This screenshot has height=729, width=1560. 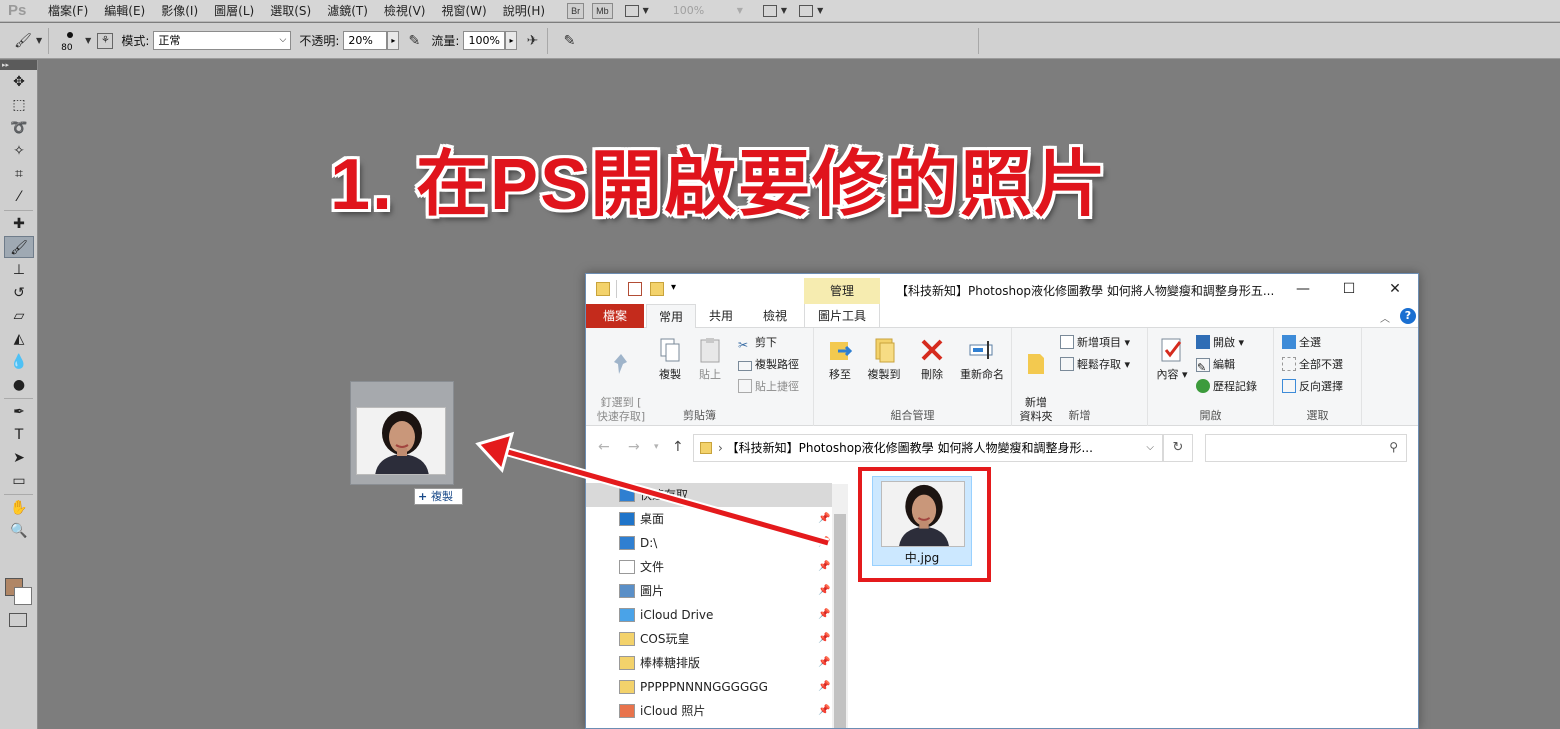 I want to click on forward-arrow-icon: →, so click(x=634, y=447).